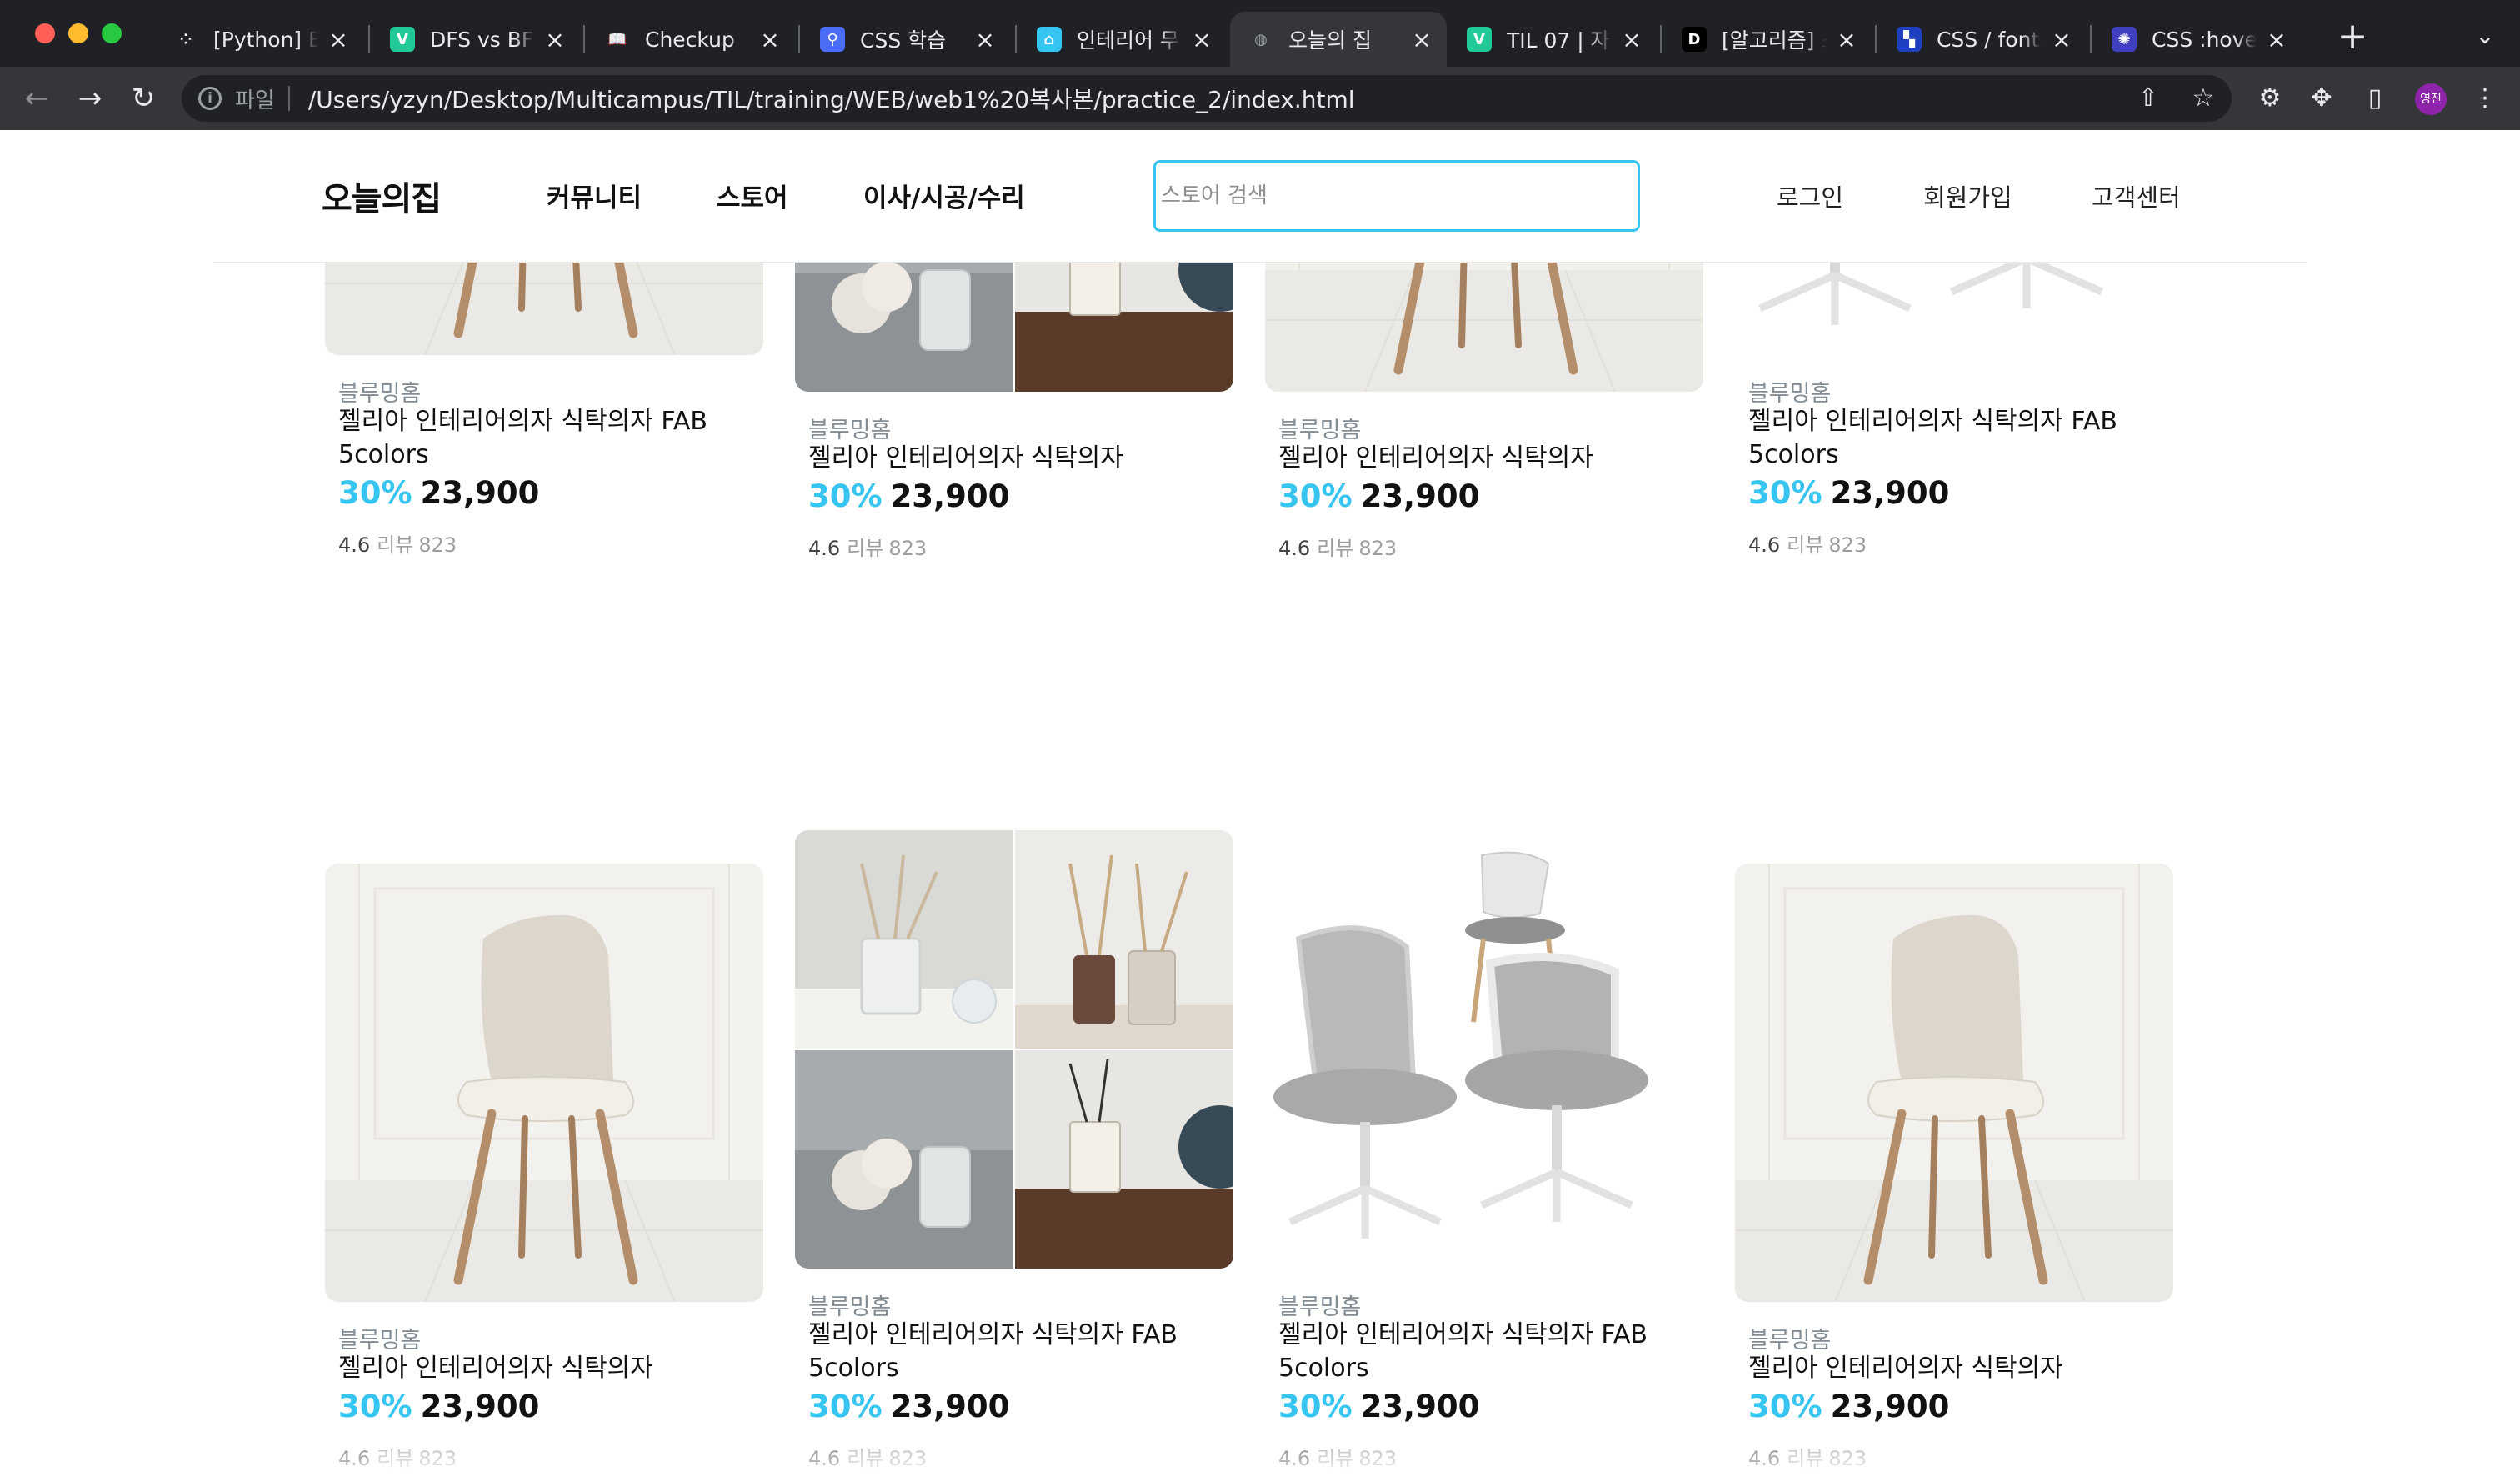  I want to click on profile-avatar: 영진, so click(2431, 99).